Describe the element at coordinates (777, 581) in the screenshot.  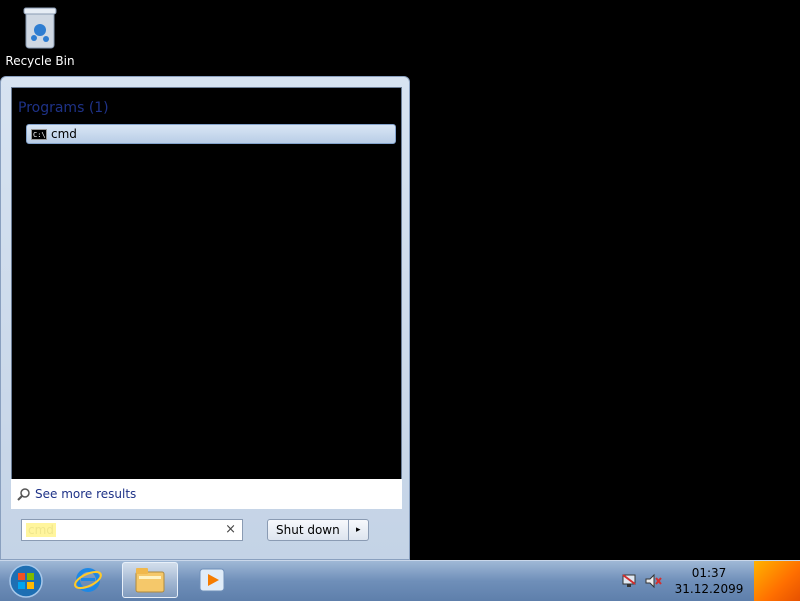
I see `show-desktop-button` at that location.